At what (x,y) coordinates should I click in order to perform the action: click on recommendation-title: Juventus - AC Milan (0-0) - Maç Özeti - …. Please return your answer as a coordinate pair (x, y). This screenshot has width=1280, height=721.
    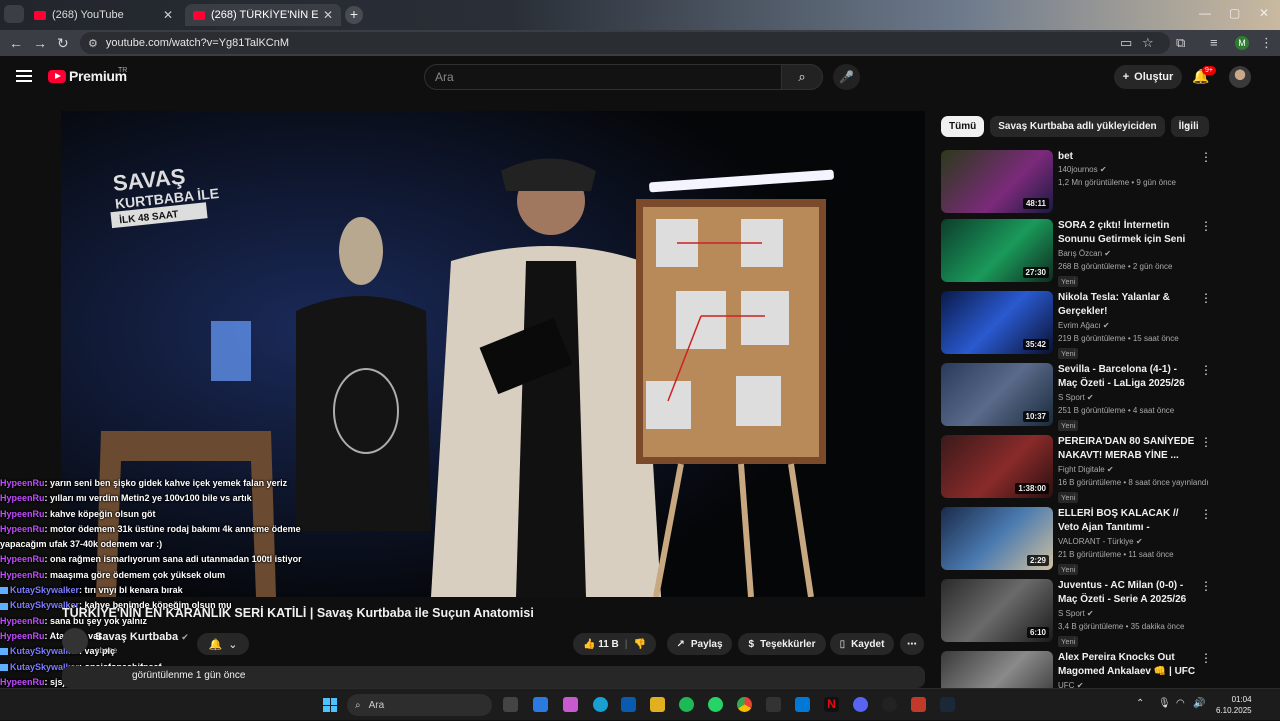
    Looking at the image, I should click on (1128, 593).